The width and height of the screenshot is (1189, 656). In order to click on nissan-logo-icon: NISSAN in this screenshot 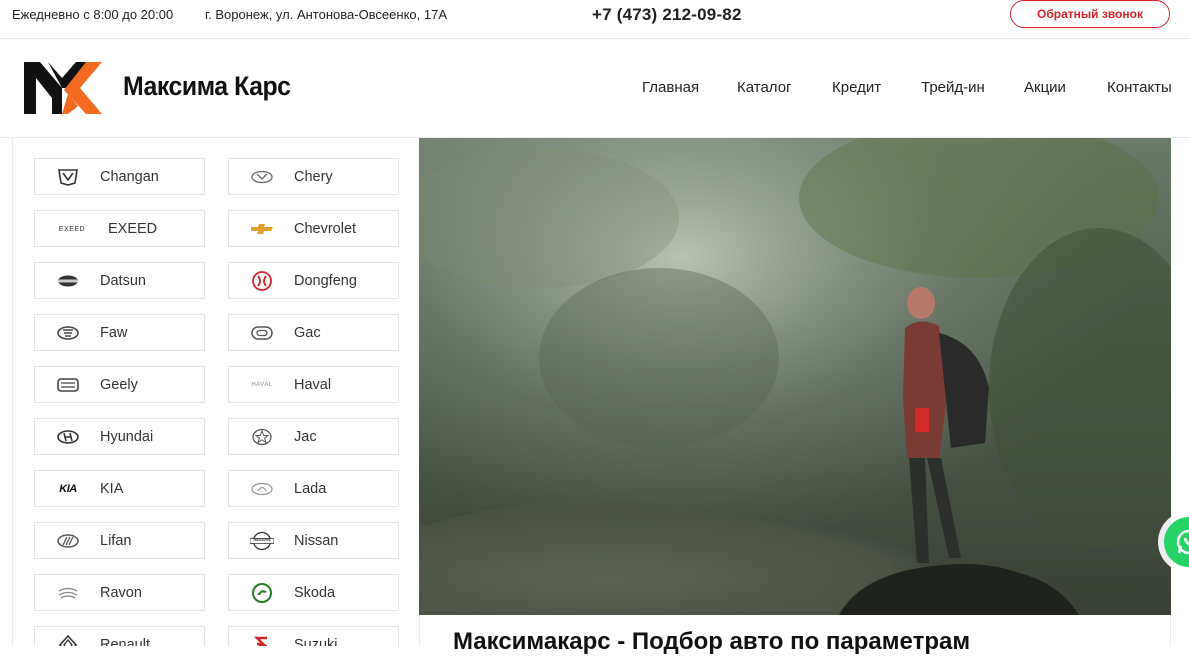, I will do `click(262, 541)`.